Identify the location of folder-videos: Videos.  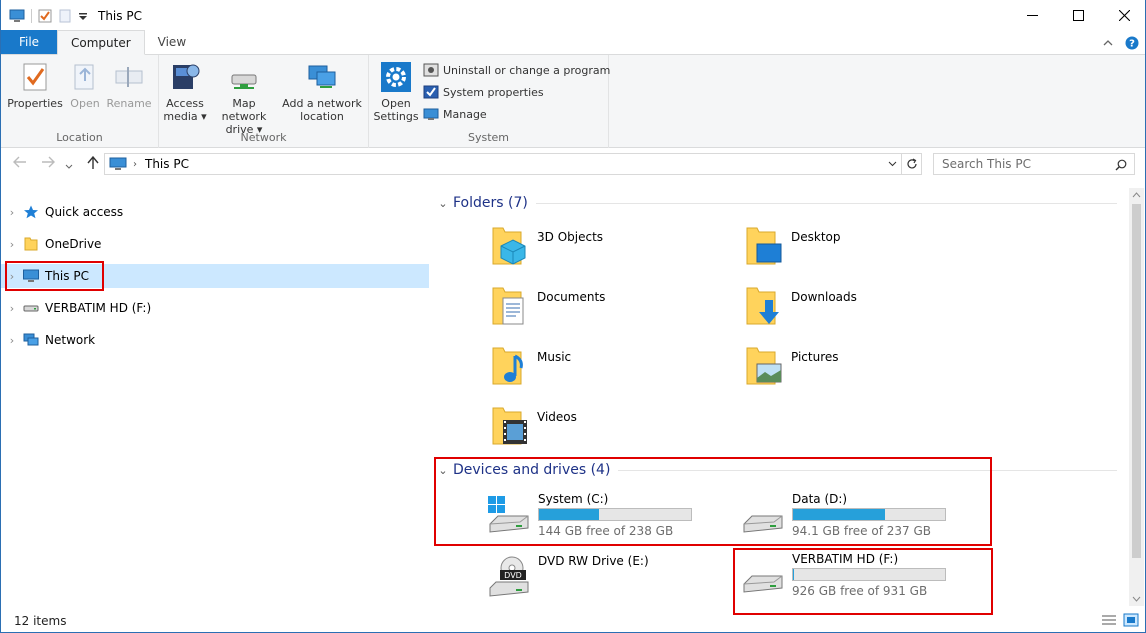
(611, 430).